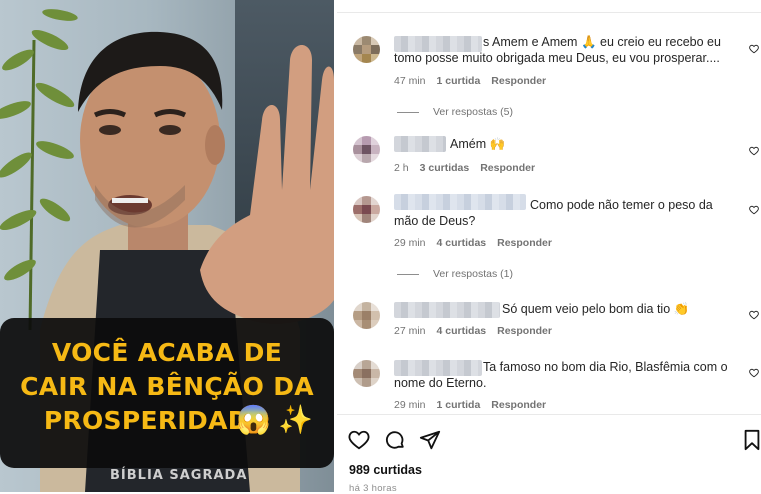 The width and height of the screenshot is (761, 494). What do you see at coordinates (167, 386) in the screenshot?
I see `caption-line-2: CAIR NA BÊNÇÃO DA` at bounding box center [167, 386].